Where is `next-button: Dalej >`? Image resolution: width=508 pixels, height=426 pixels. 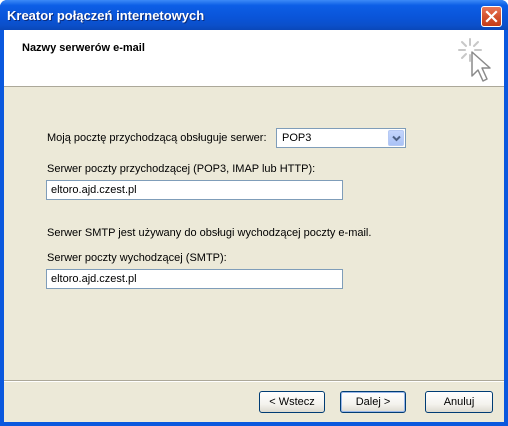 next-button: Dalej > is located at coordinates (373, 402).